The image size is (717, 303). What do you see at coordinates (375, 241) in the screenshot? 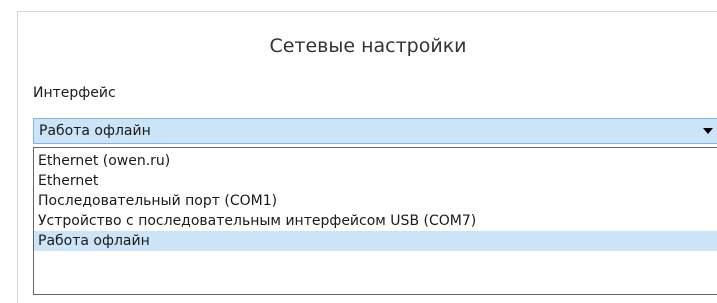
I see `interface-option-offline: Работа офлайн` at bounding box center [375, 241].